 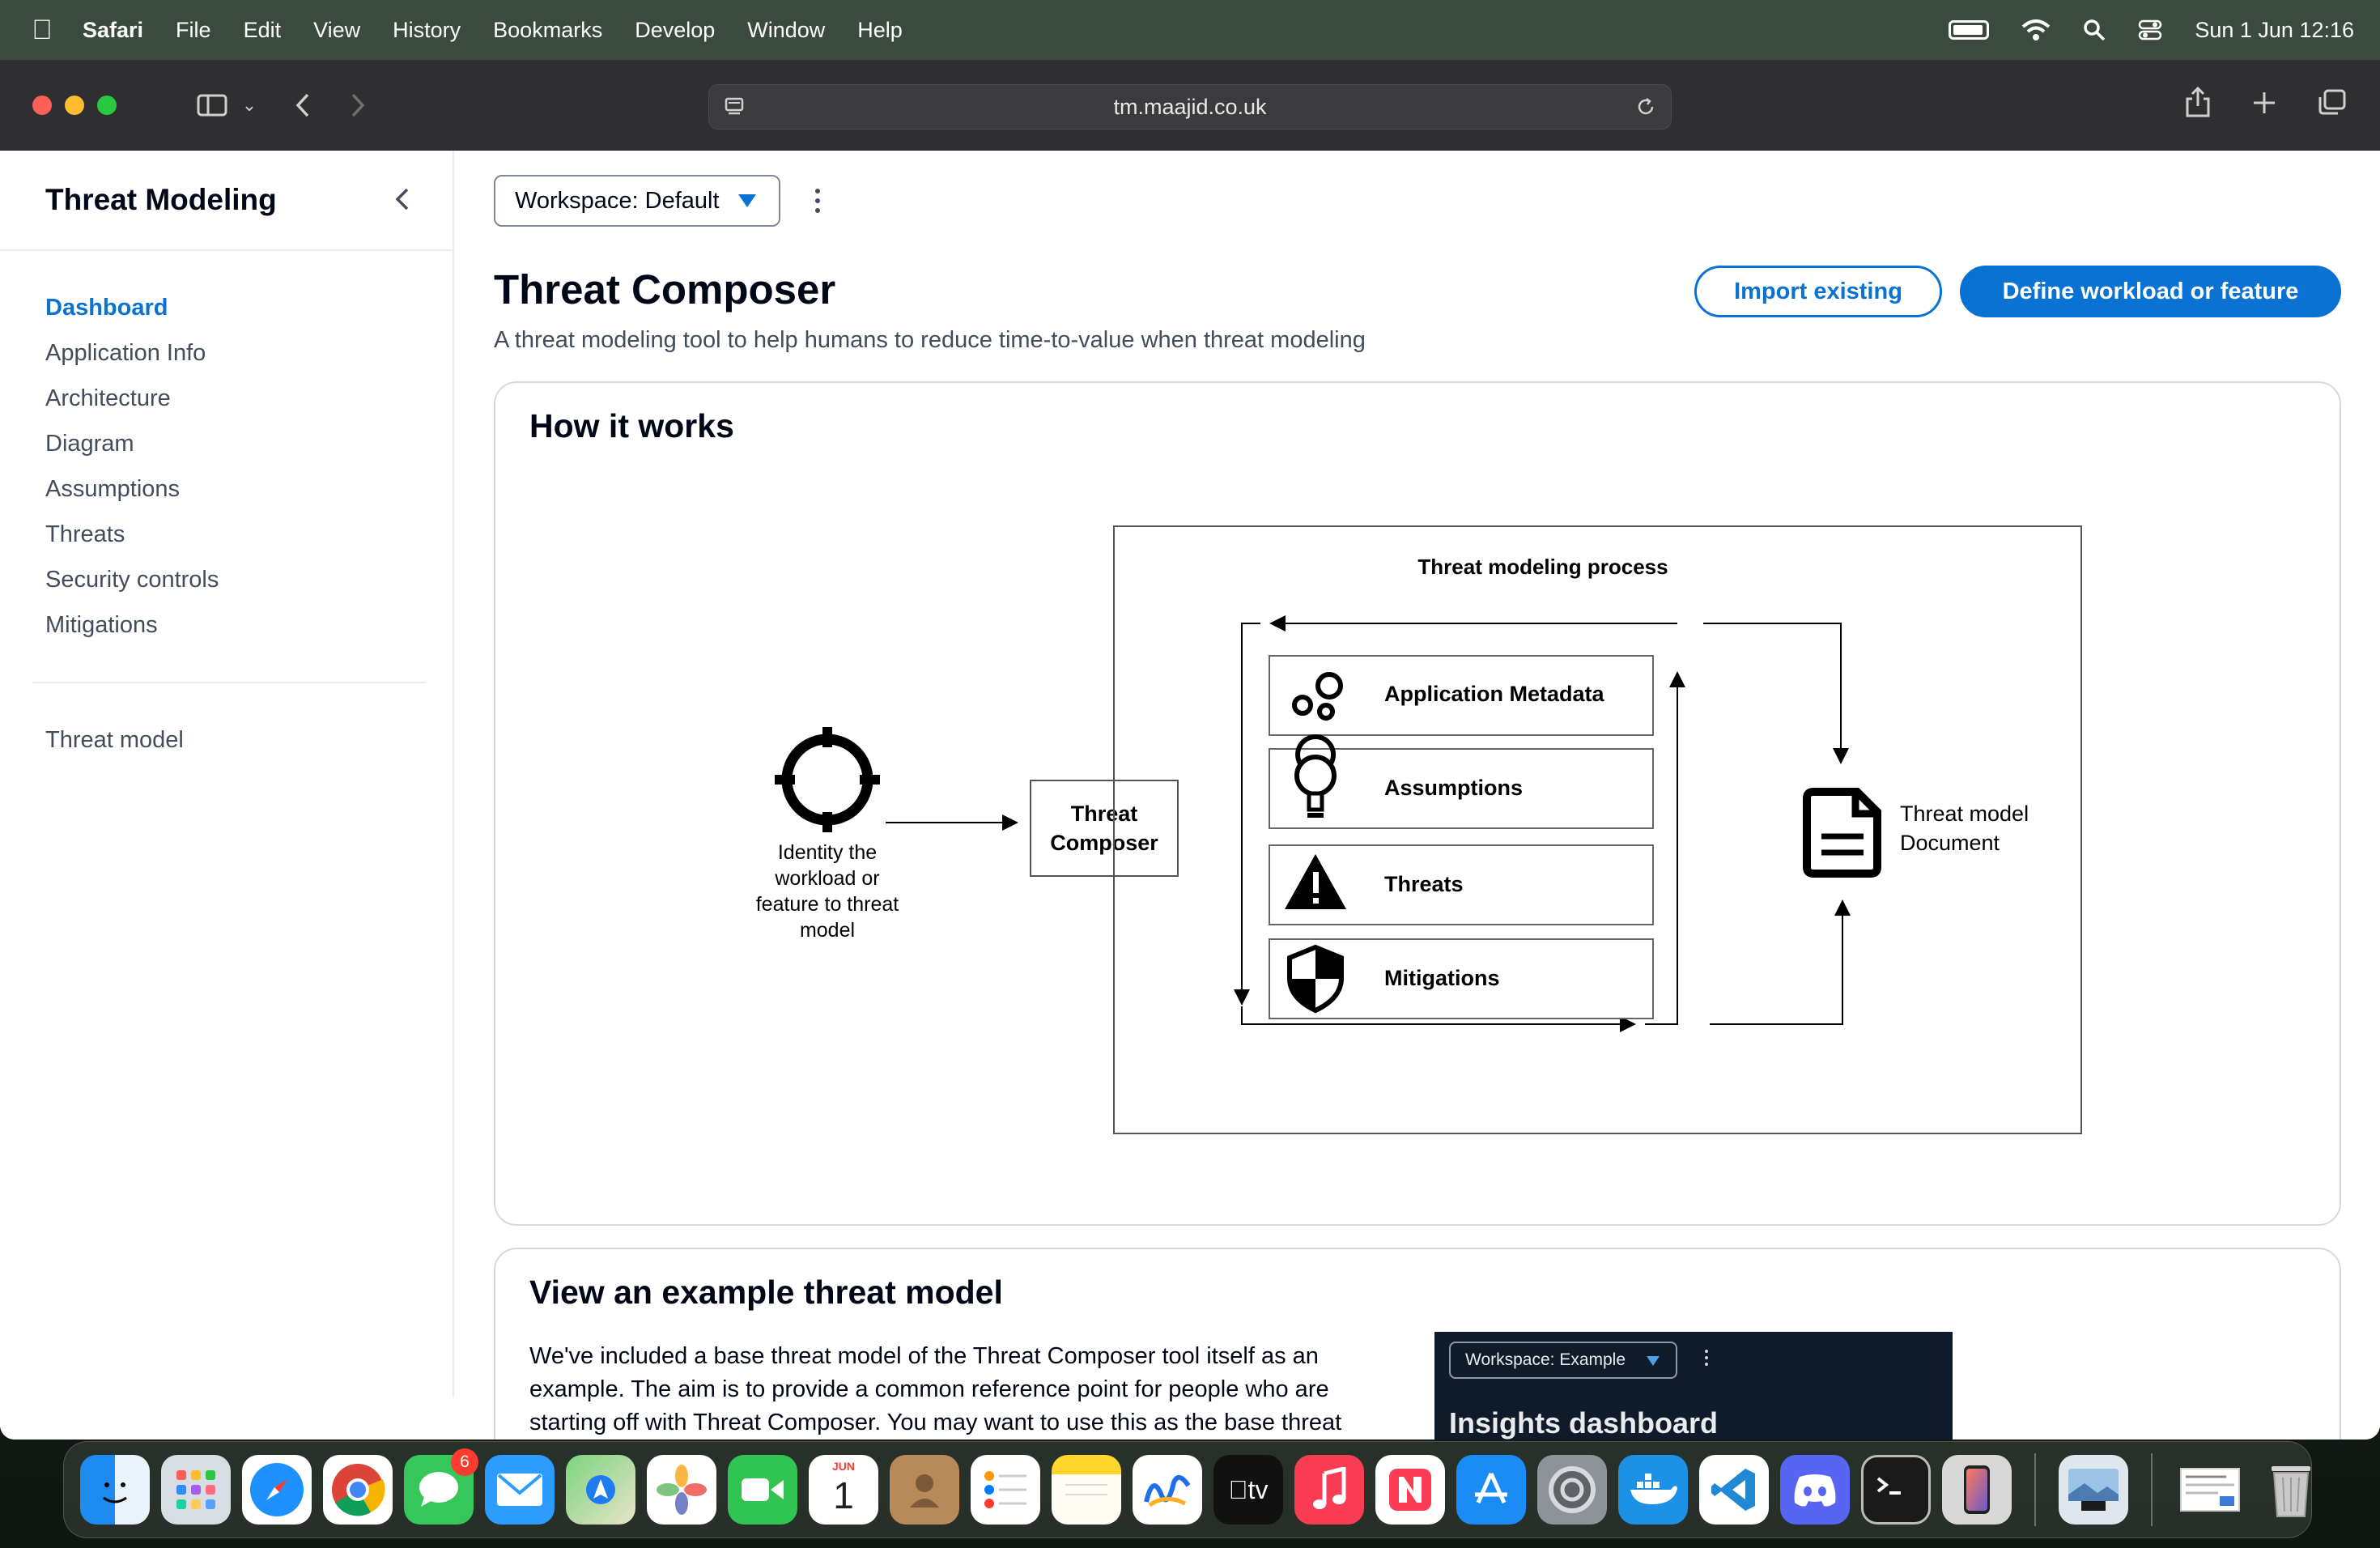 What do you see at coordinates (2093, 1490) in the screenshot?
I see `preview-app-icon` at bounding box center [2093, 1490].